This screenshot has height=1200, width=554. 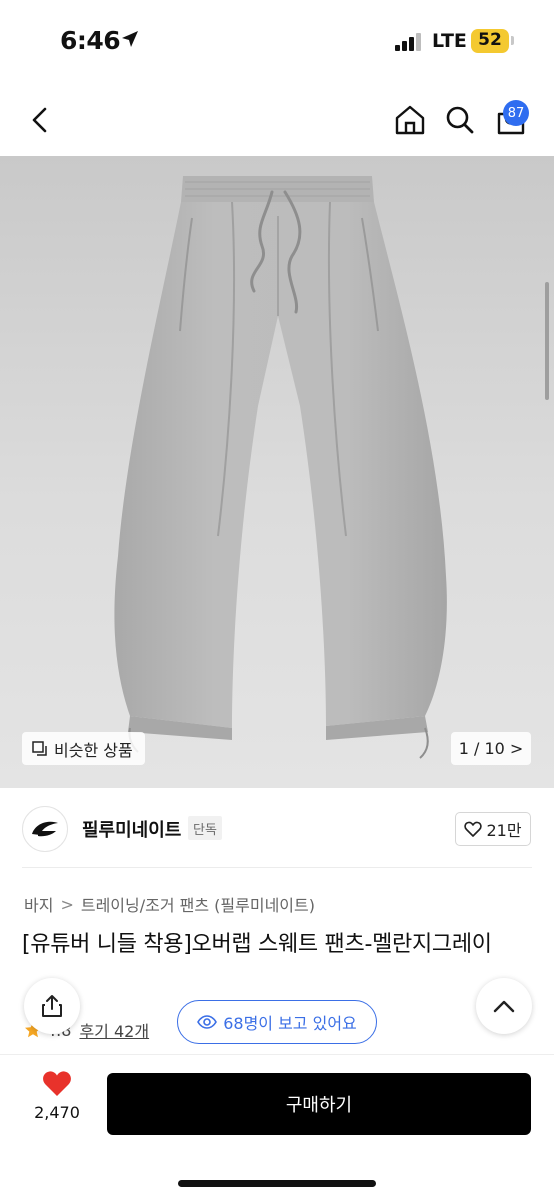 What do you see at coordinates (90, 40) in the screenshot?
I see `status-time: 6:46` at bounding box center [90, 40].